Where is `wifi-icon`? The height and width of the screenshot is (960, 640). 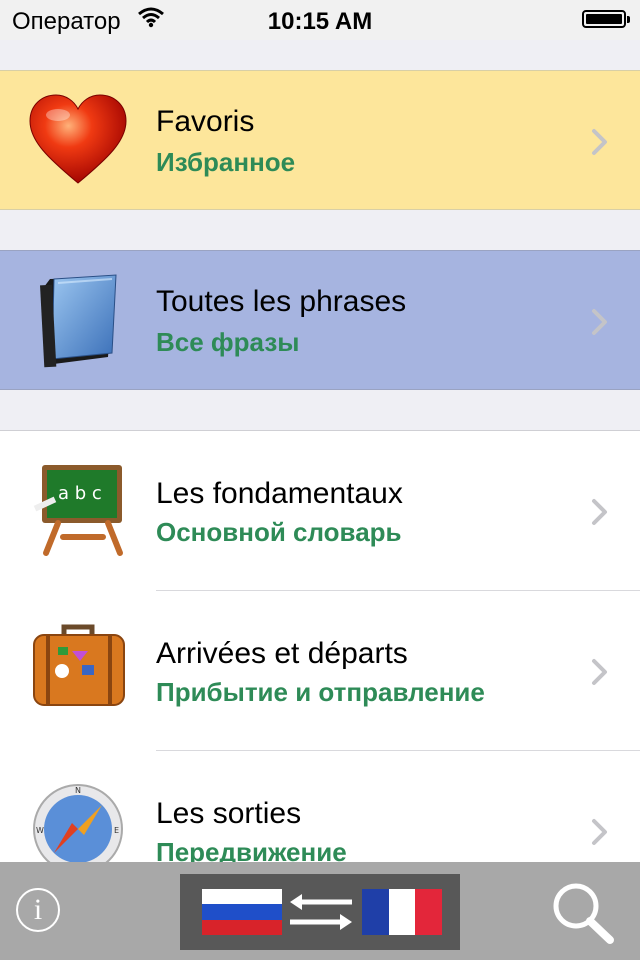 wifi-icon is located at coordinates (151, 17).